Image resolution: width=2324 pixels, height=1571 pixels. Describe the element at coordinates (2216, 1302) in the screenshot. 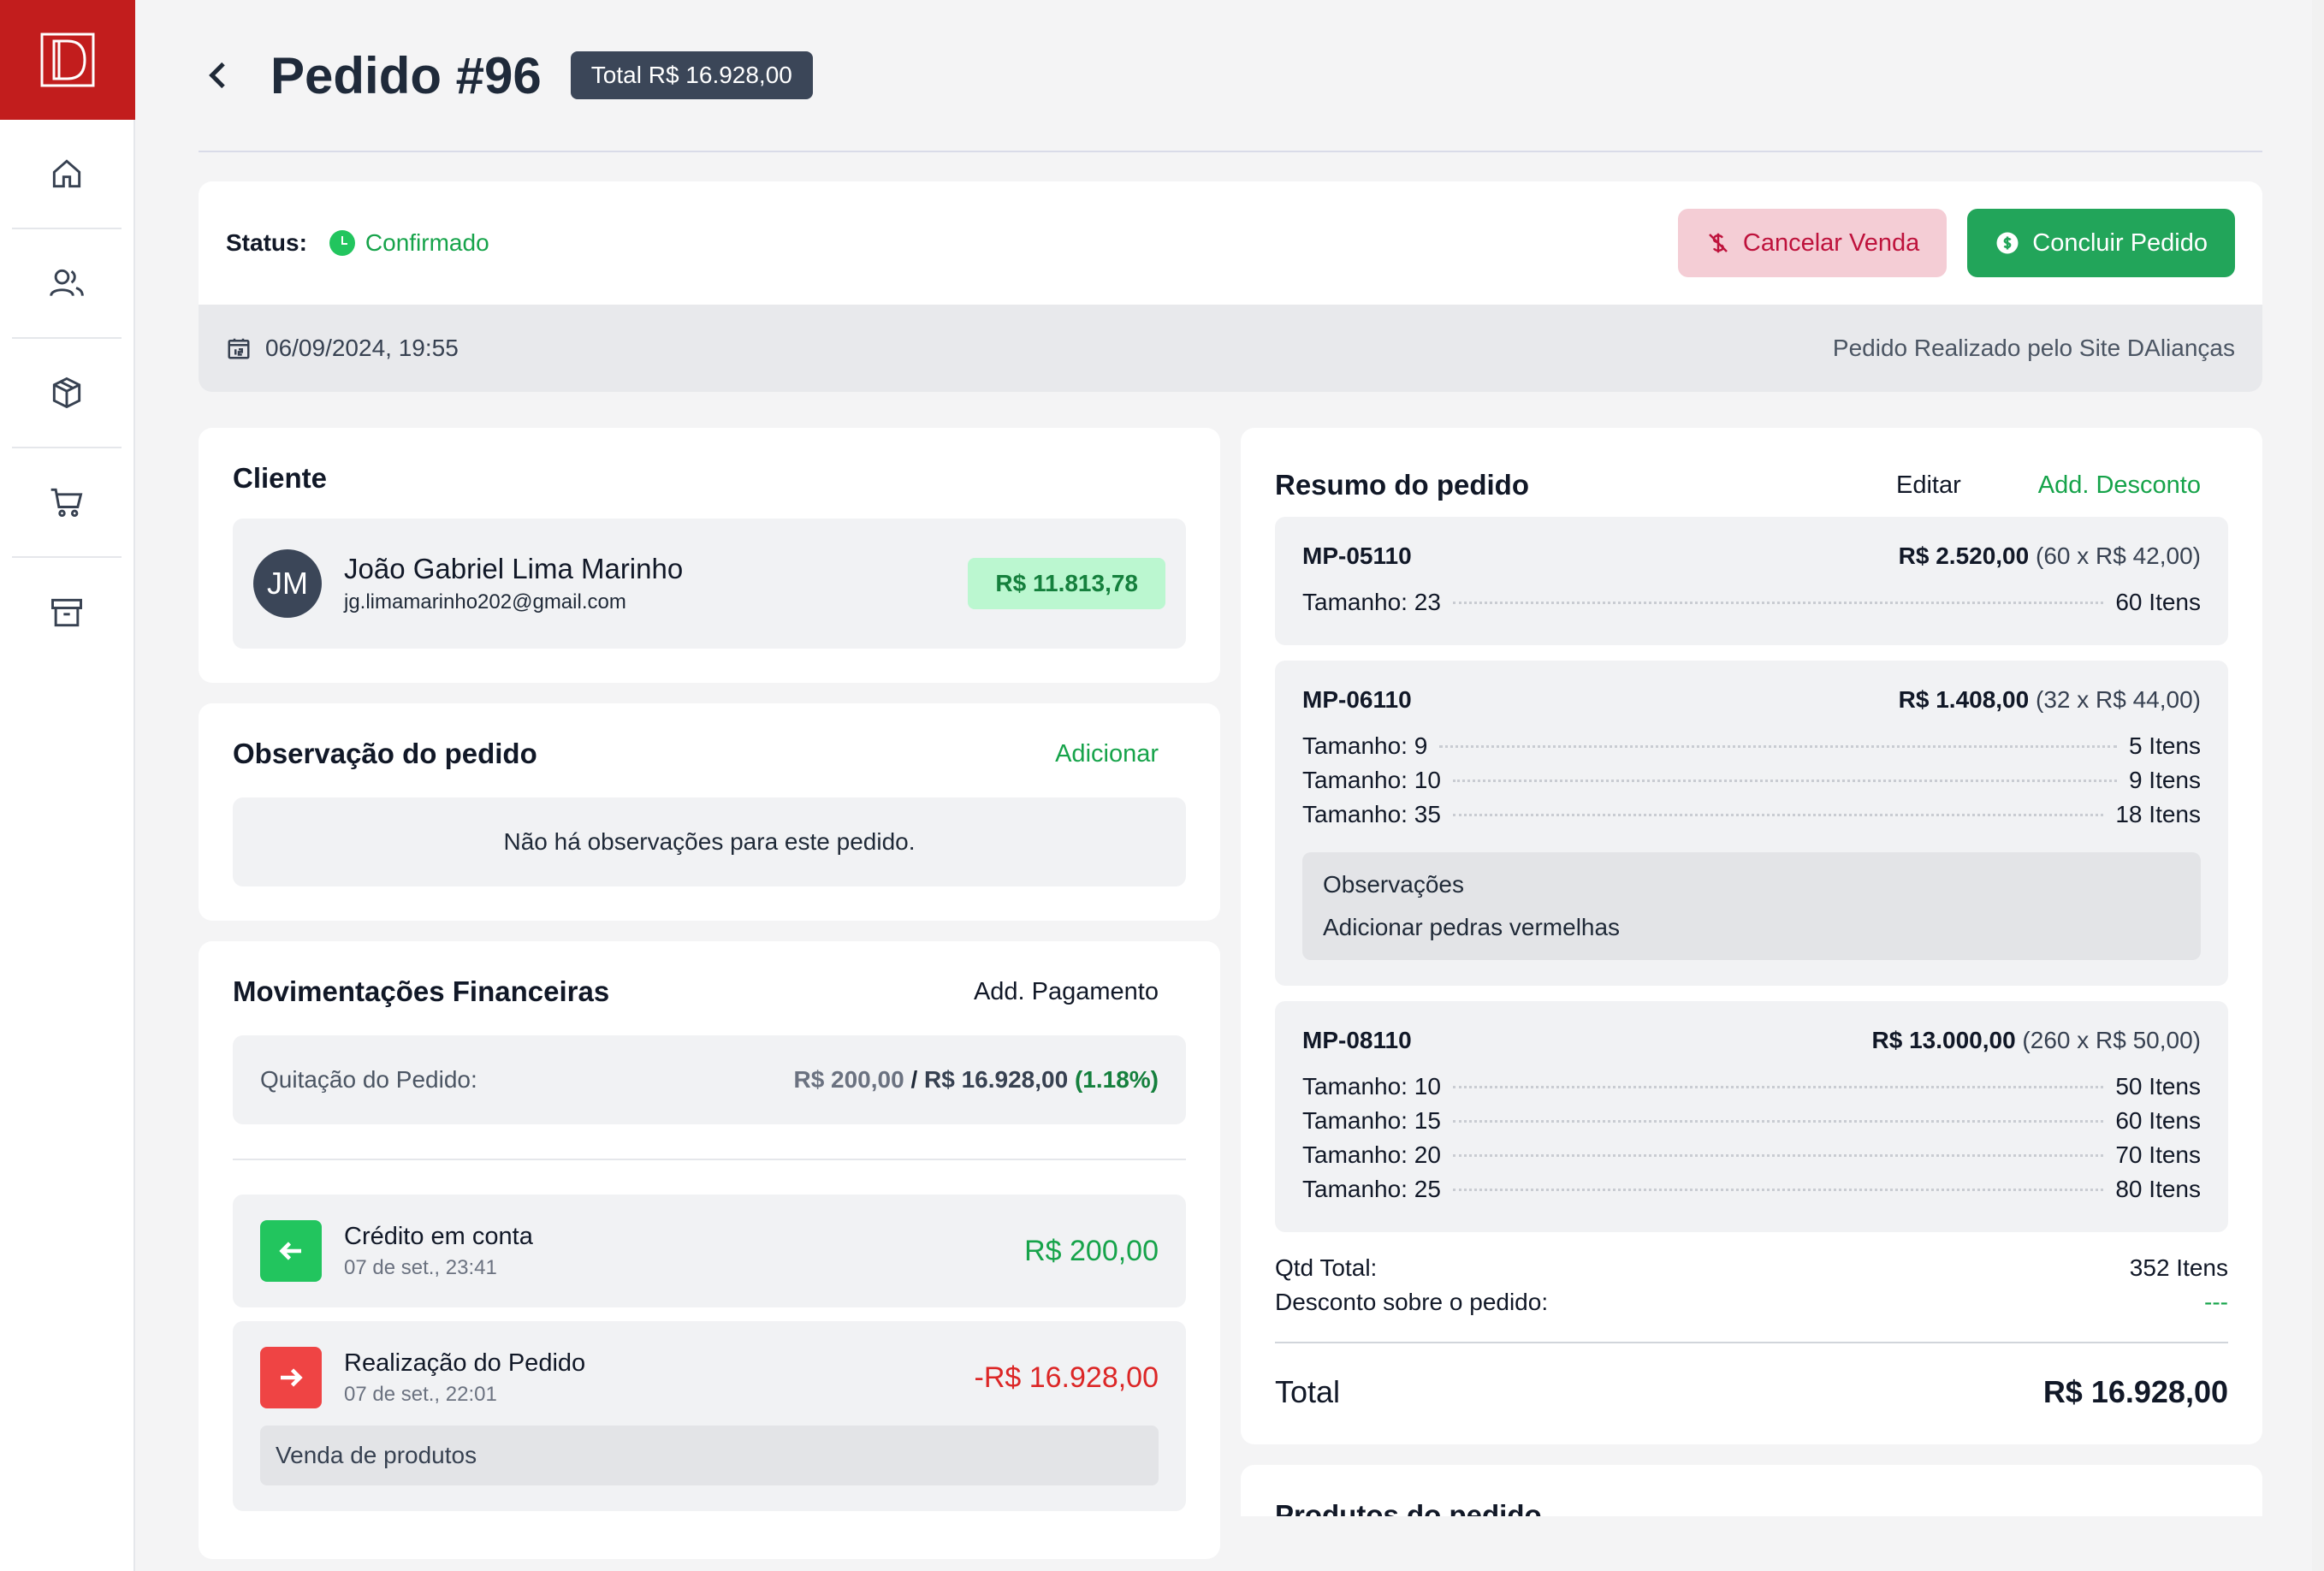

I see `discount-value: ---` at that location.